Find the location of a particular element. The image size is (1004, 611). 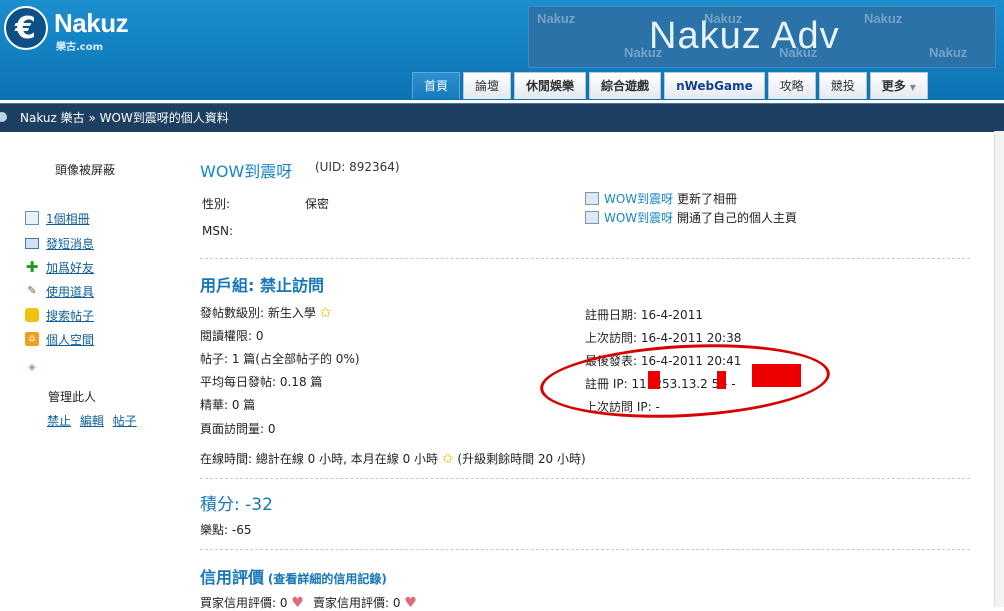

page-scrollbar is located at coordinates (999, 369).